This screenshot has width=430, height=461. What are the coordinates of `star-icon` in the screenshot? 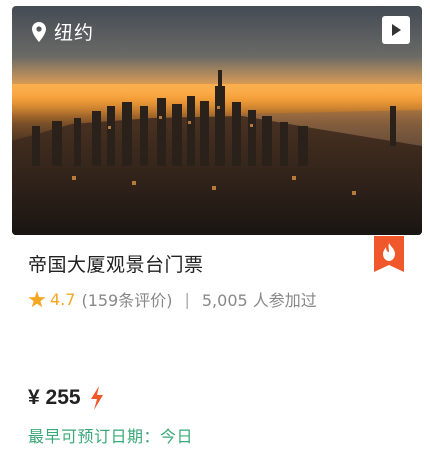 It's located at (37, 298).